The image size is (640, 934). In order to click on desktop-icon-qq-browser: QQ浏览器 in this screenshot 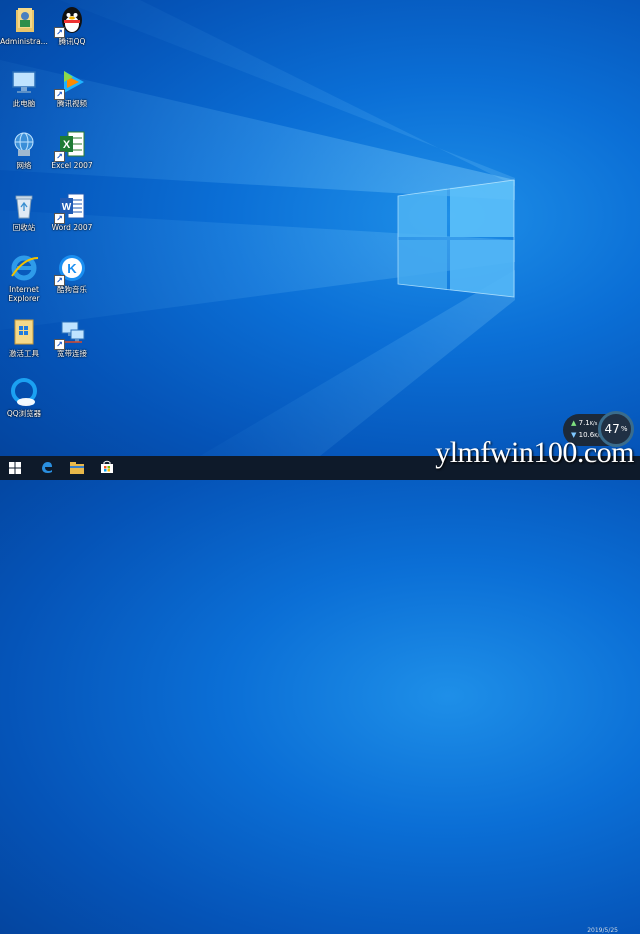, I will do `click(27, 402)`.